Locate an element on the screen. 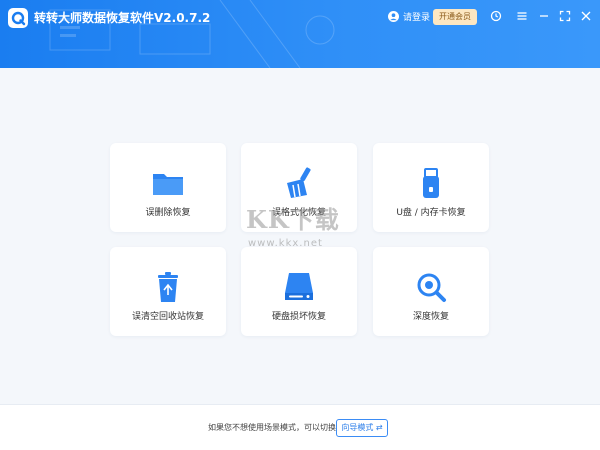 Image resolution: width=600 pixels, height=450 pixels. app-logo-icon is located at coordinates (18, 18).